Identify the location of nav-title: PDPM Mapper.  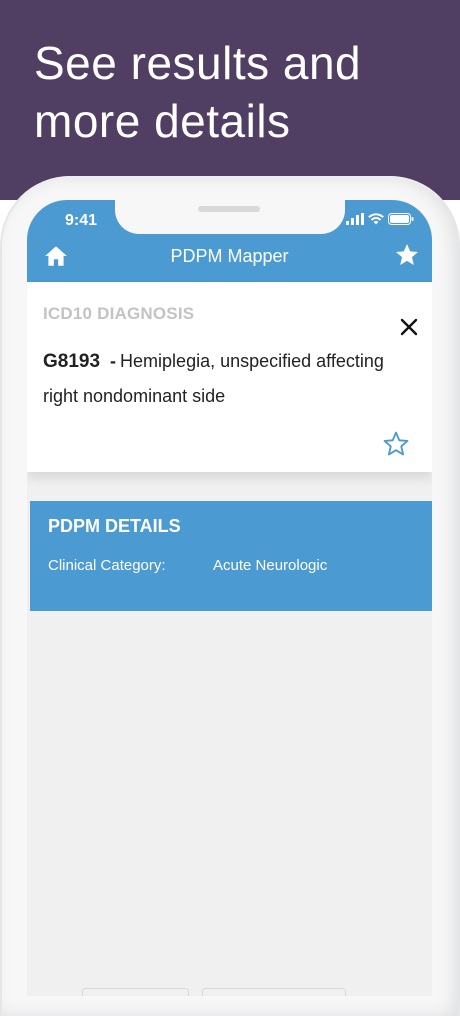
(229, 256).